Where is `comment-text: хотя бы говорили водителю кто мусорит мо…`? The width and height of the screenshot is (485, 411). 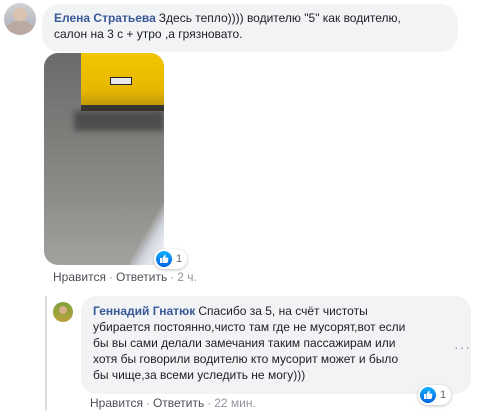
comment-text: хотя бы говорили водителю кто мусорит мо… is located at coordinates (246, 359).